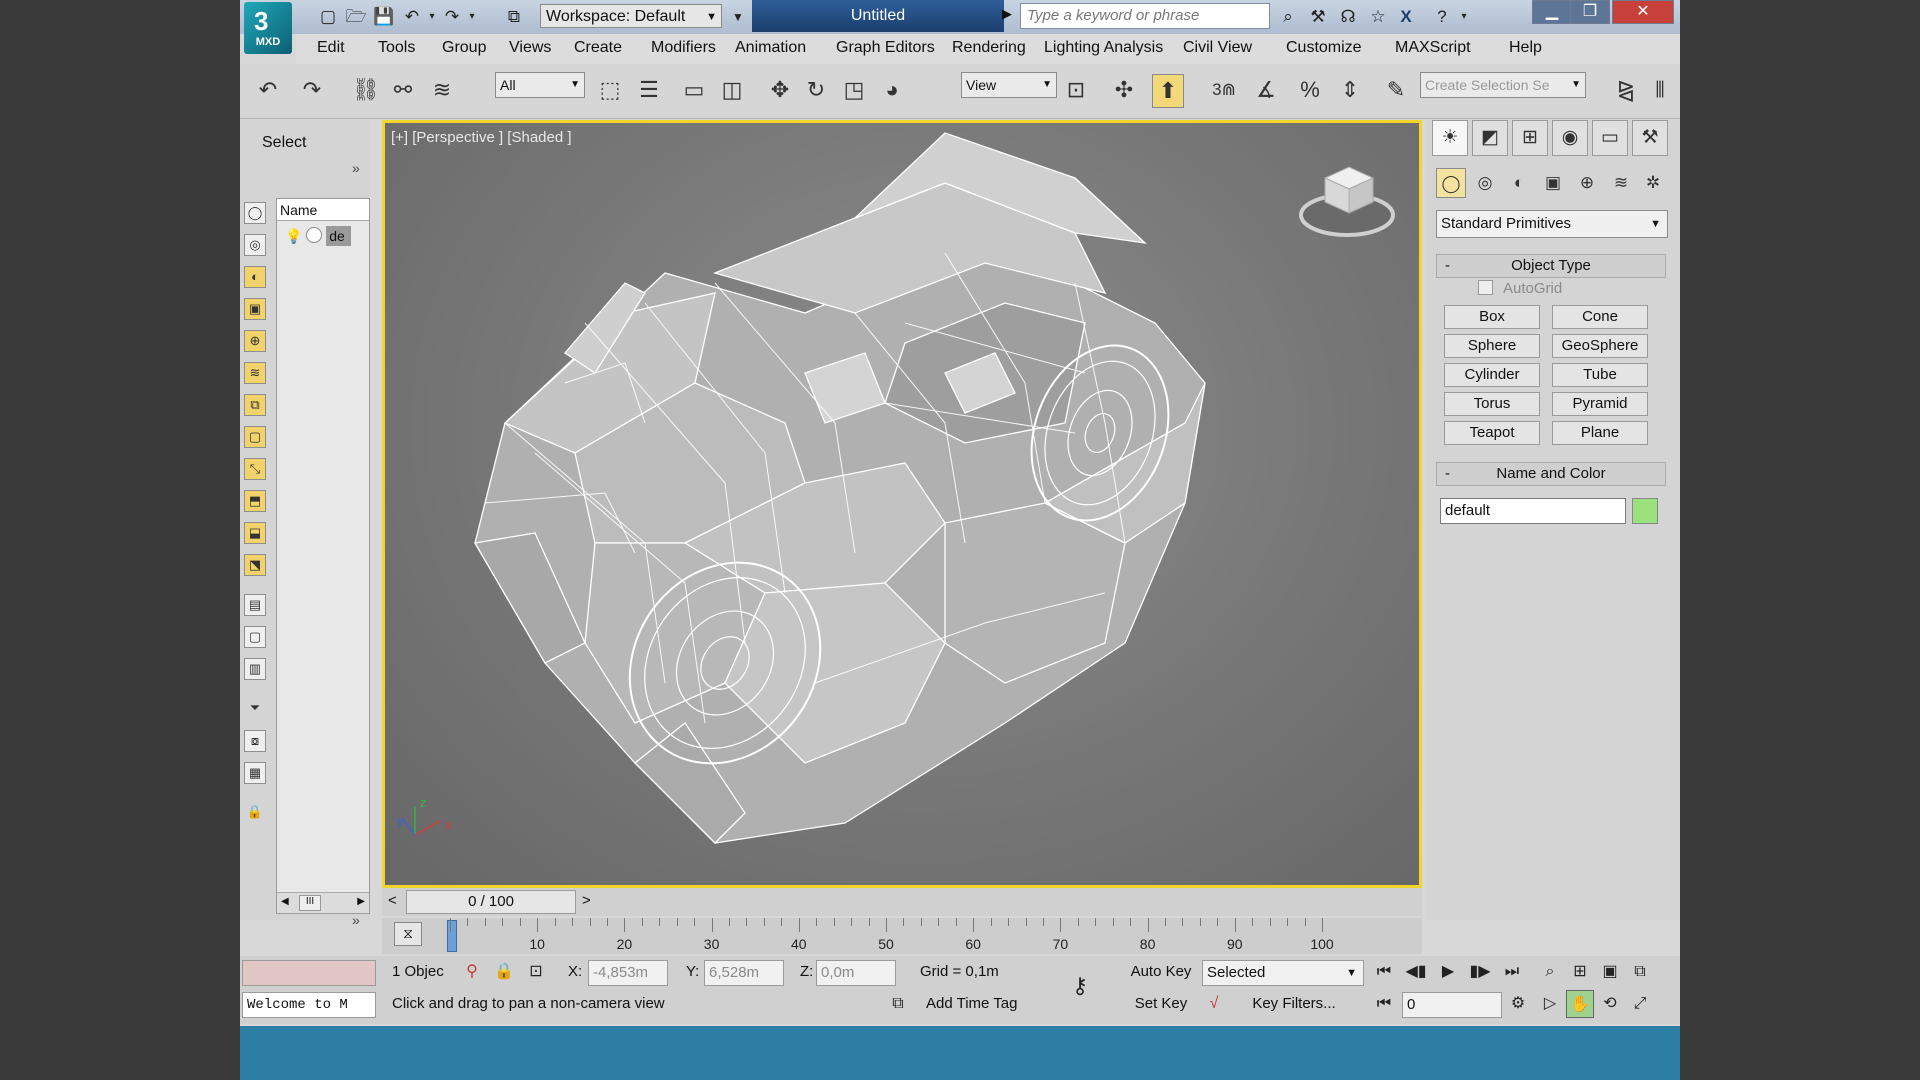 This screenshot has height=1080, width=1920. Describe the element at coordinates (1007, 14) in the screenshot. I see `search-expand-icon: ▶` at that location.